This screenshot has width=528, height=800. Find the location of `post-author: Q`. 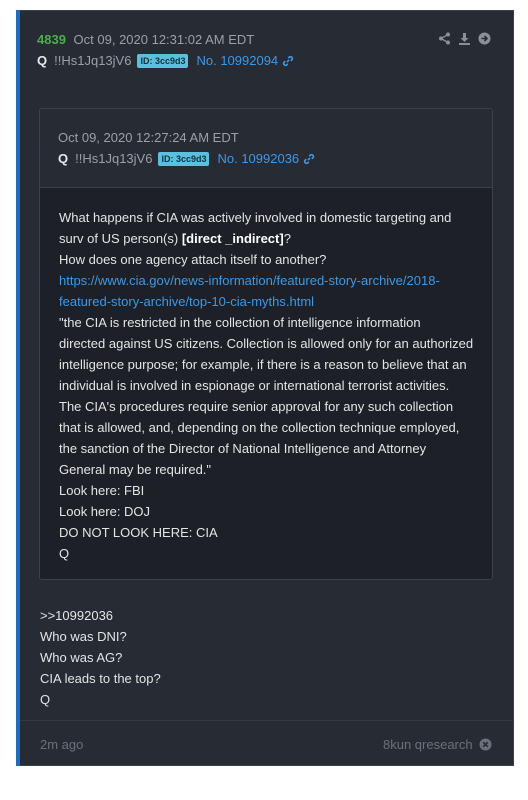

post-author: Q is located at coordinates (42, 60).